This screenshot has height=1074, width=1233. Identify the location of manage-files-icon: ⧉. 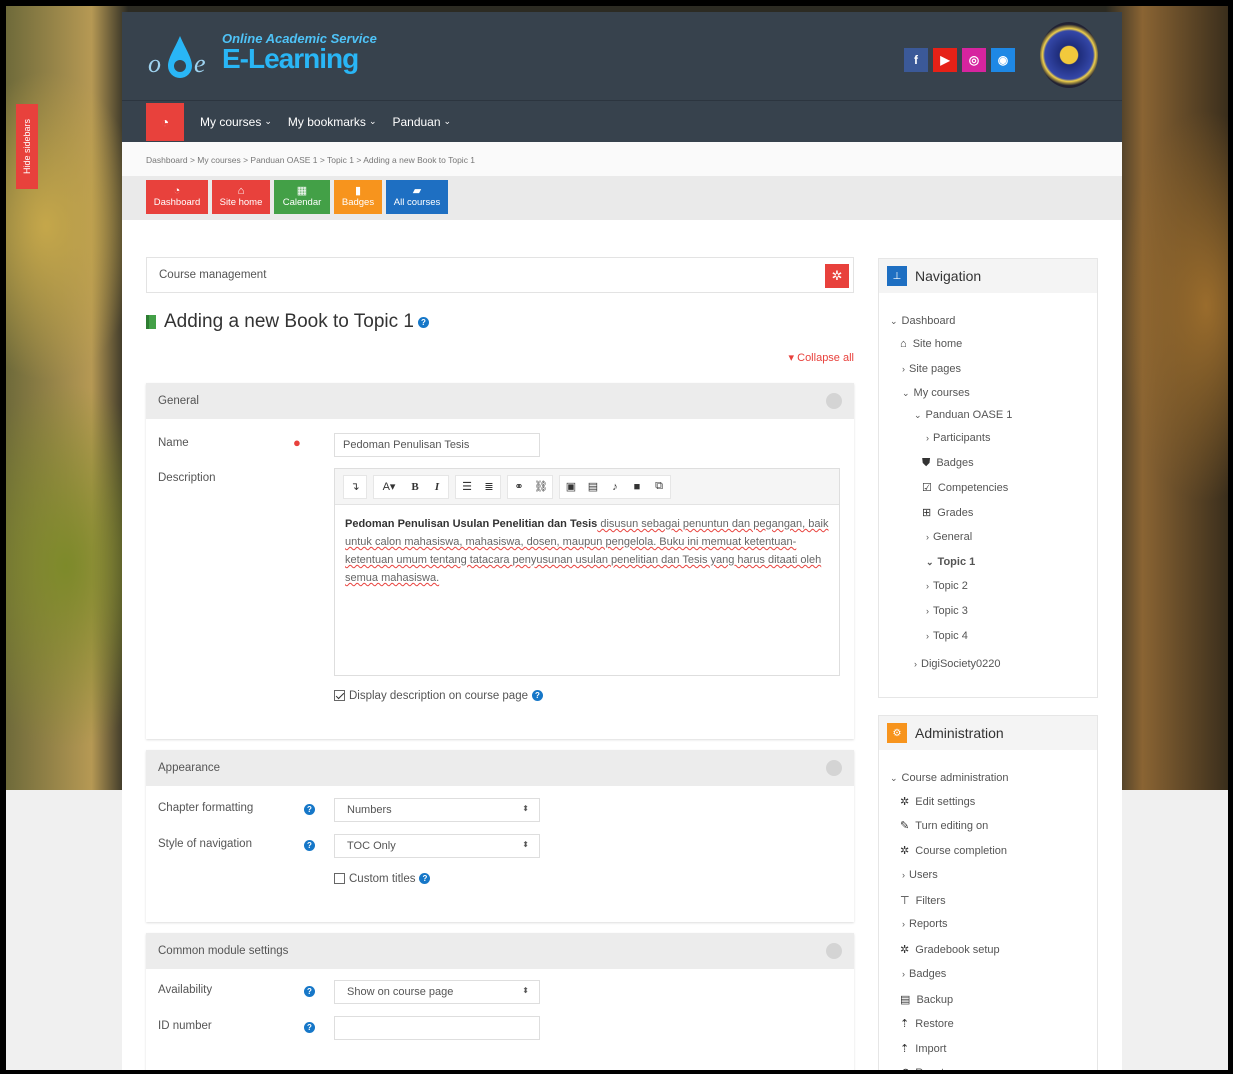
(659, 487).